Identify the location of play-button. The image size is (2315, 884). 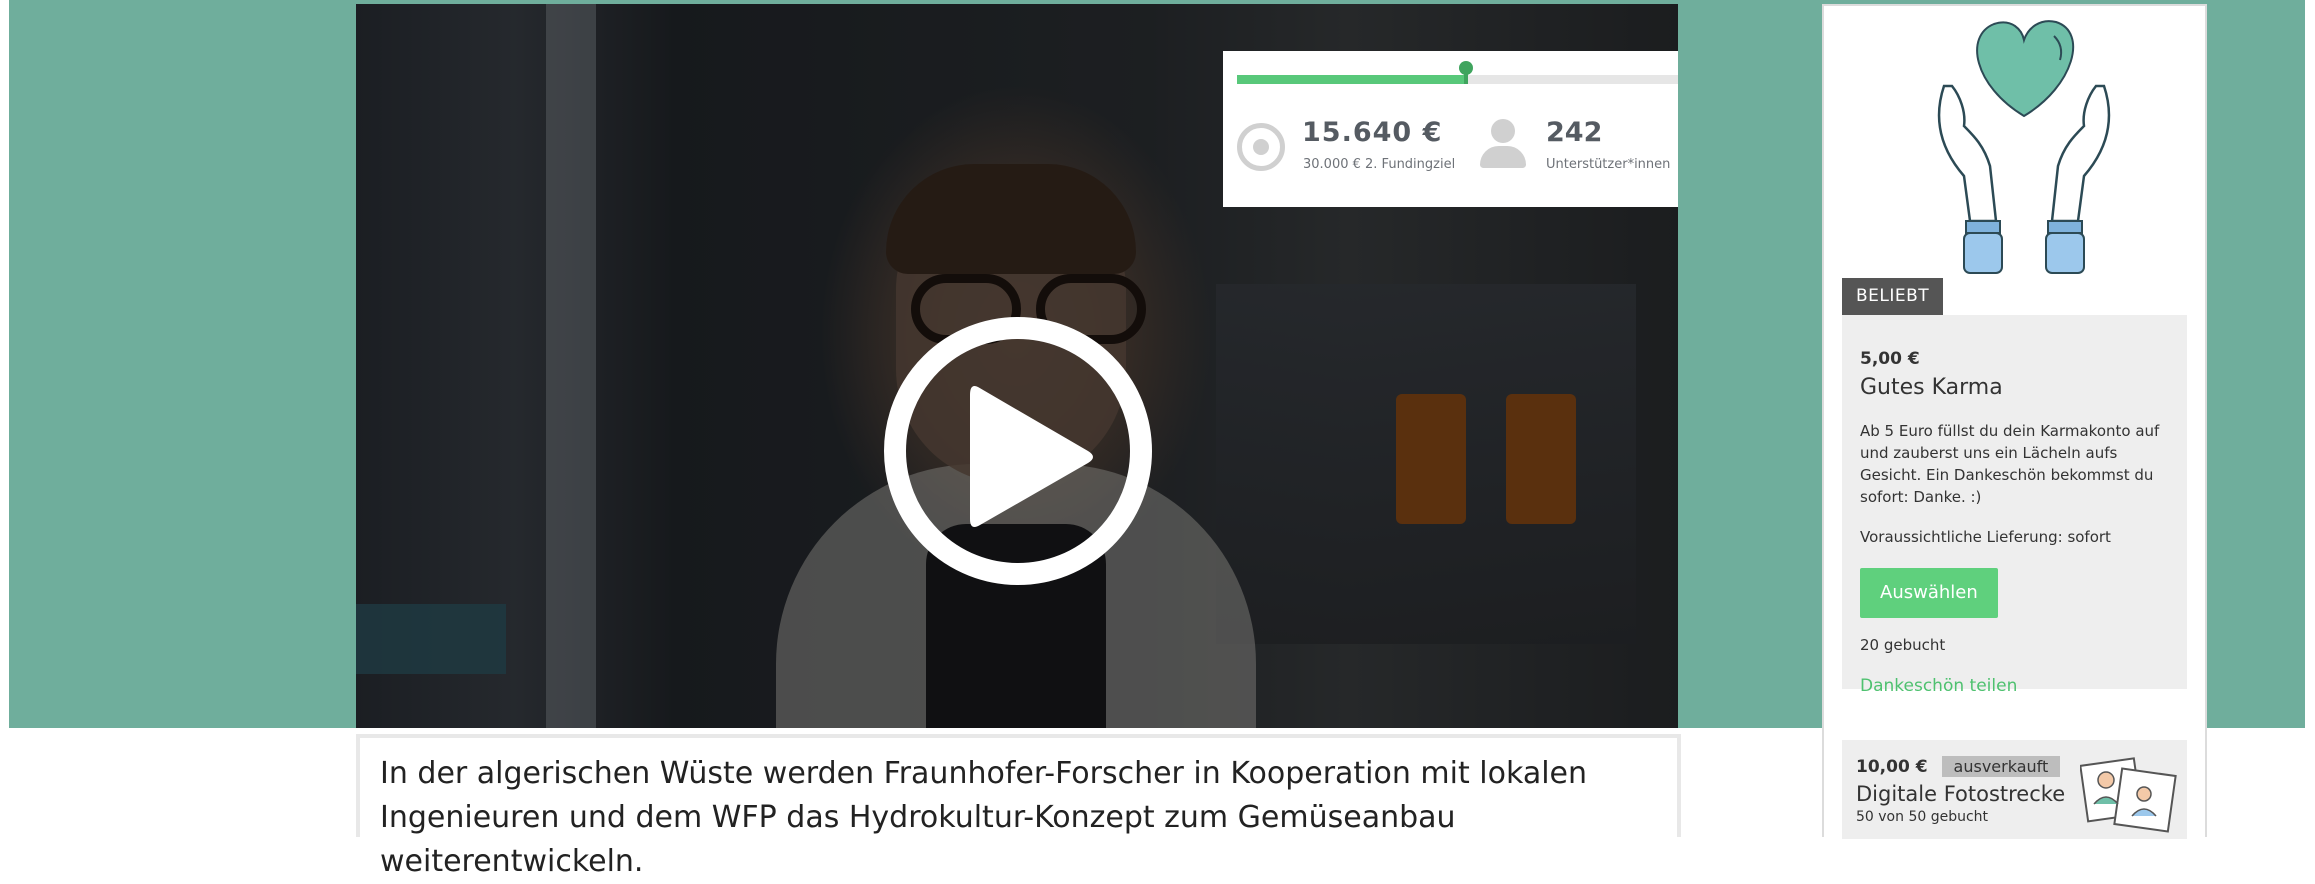
(1018, 451).